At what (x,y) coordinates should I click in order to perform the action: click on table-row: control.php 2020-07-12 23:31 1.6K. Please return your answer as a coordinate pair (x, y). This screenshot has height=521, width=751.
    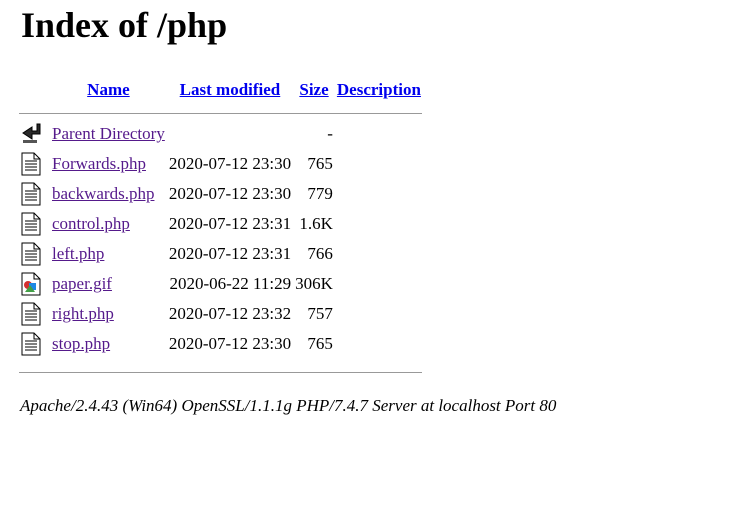
    Looking at the image, I should click on (220, 224).